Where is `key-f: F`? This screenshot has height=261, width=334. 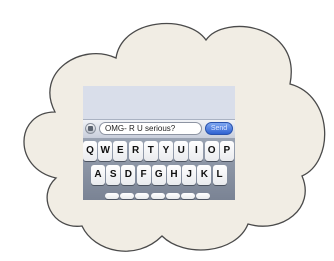 key-f: F is located at coordinates (143, 175).